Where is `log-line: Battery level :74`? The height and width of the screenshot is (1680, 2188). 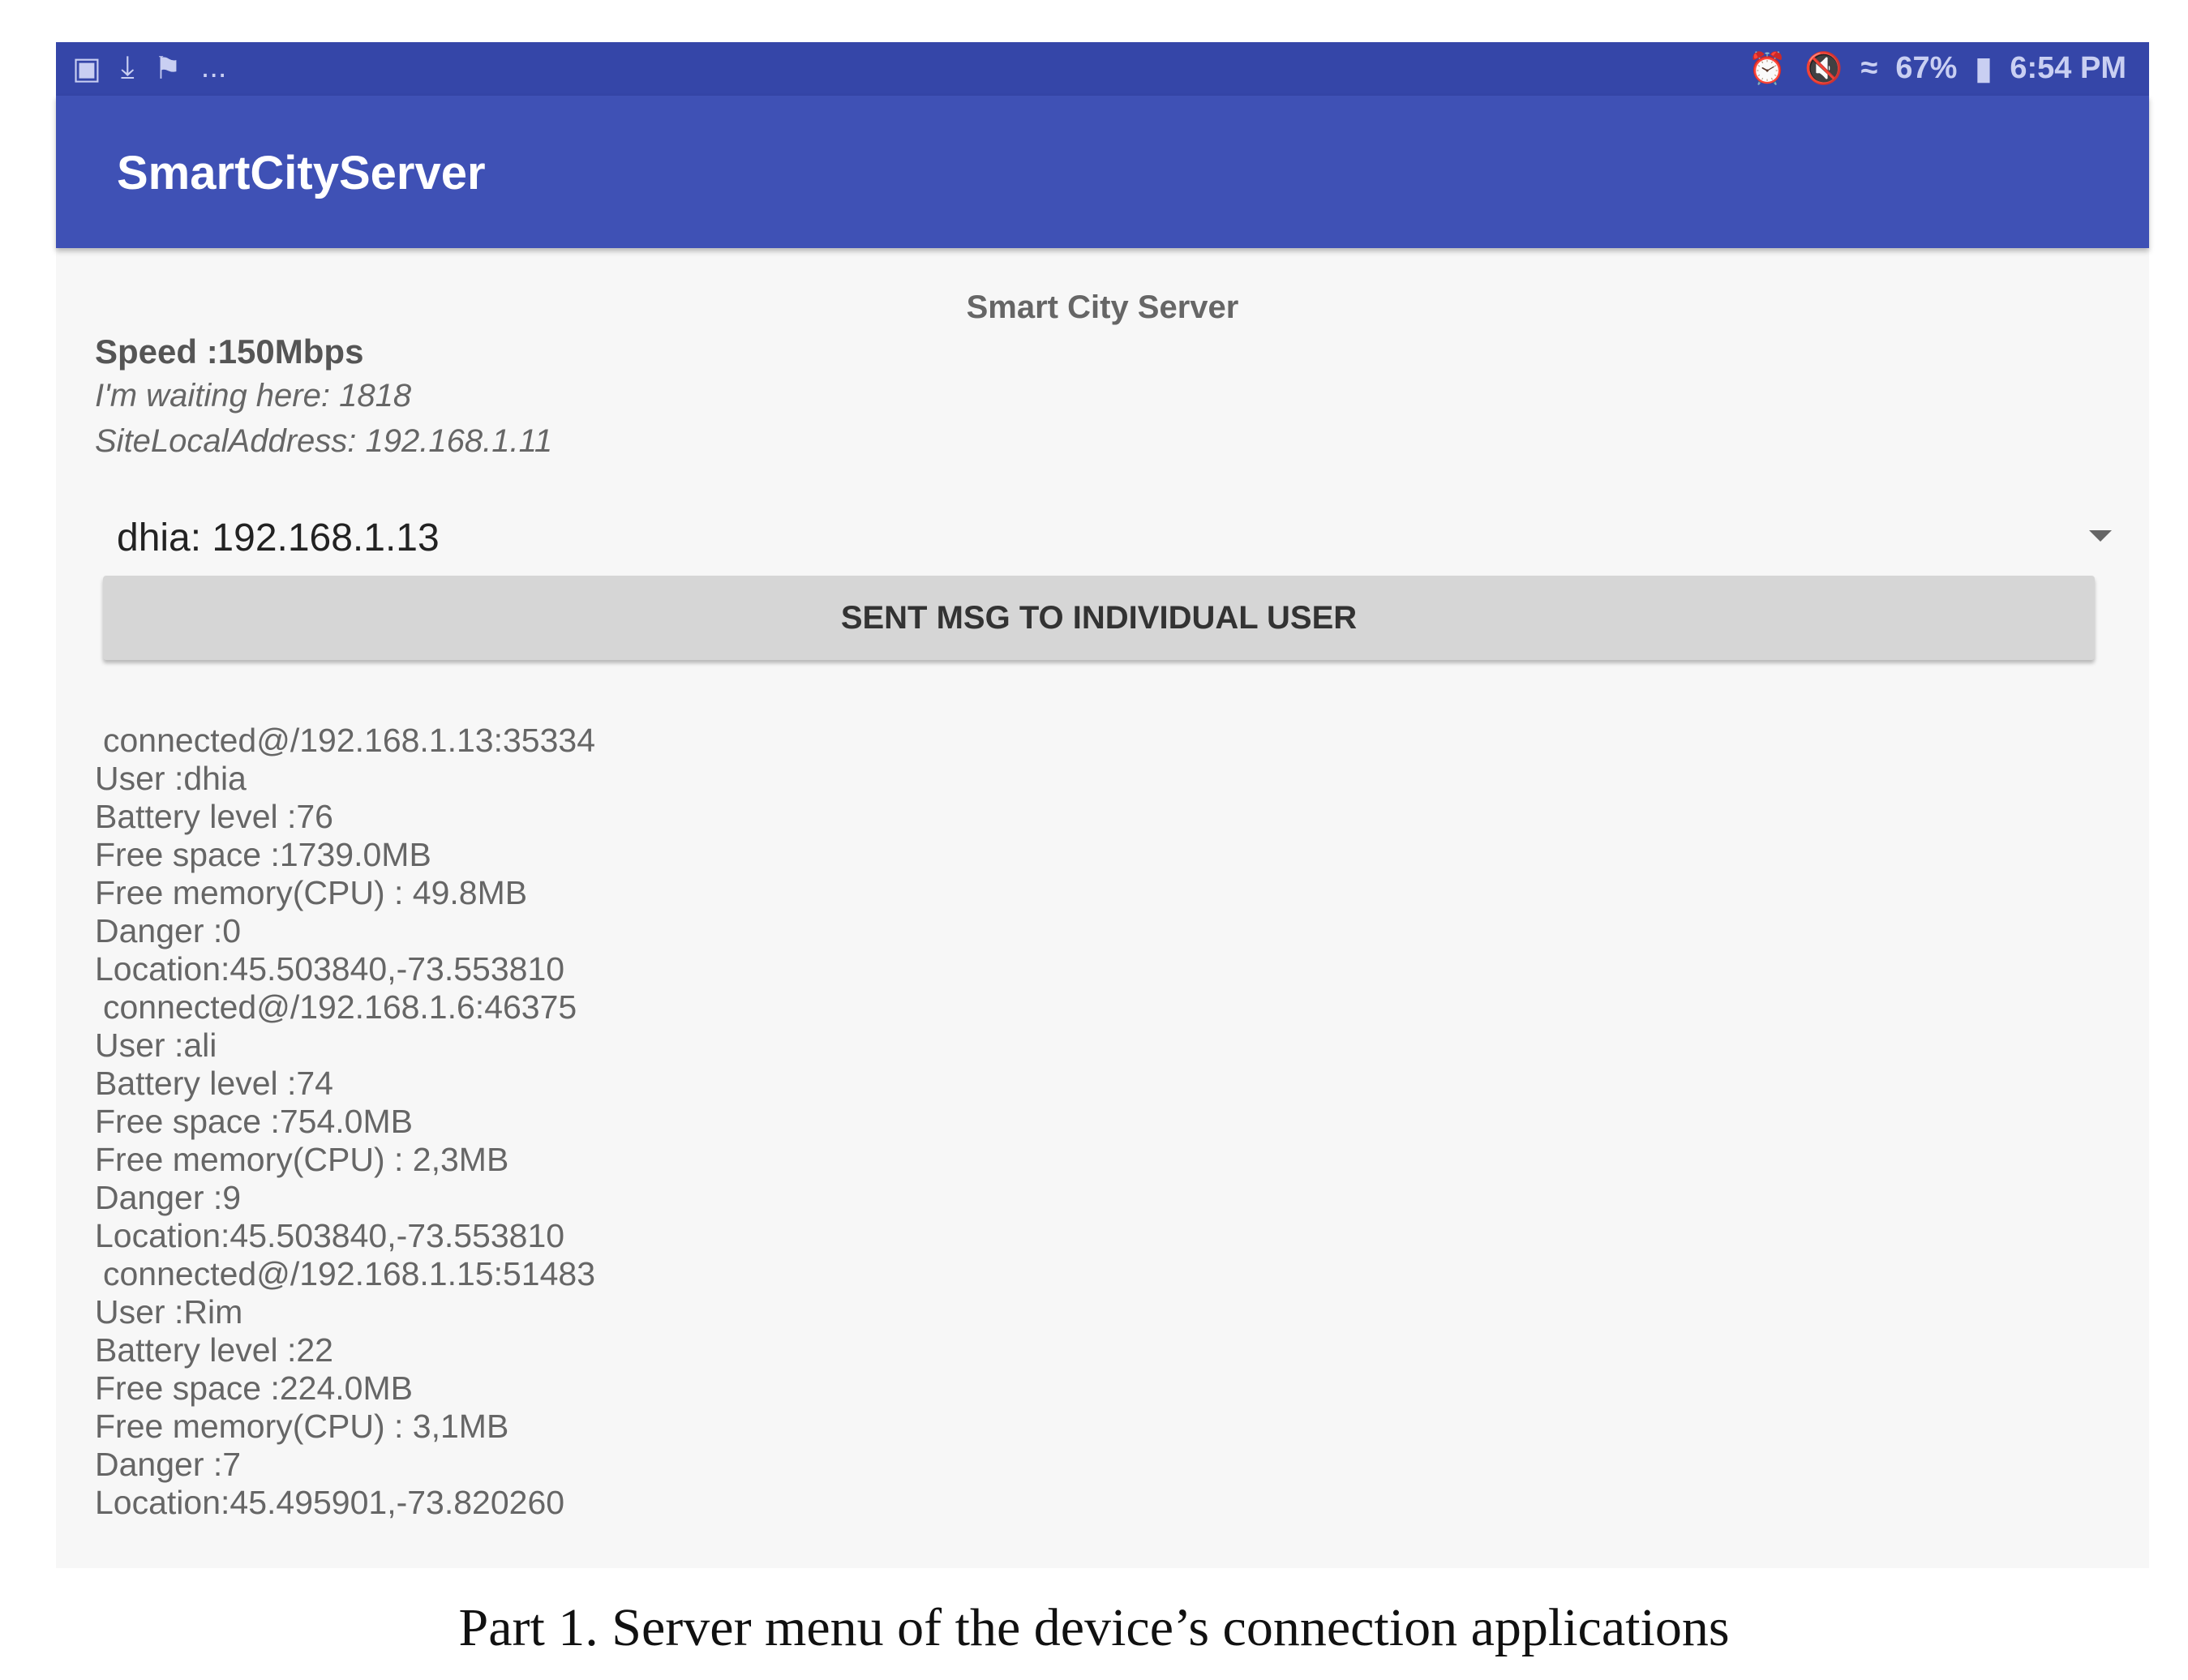
log-line: Battery level :74 is located at coordinates (214, 1084).